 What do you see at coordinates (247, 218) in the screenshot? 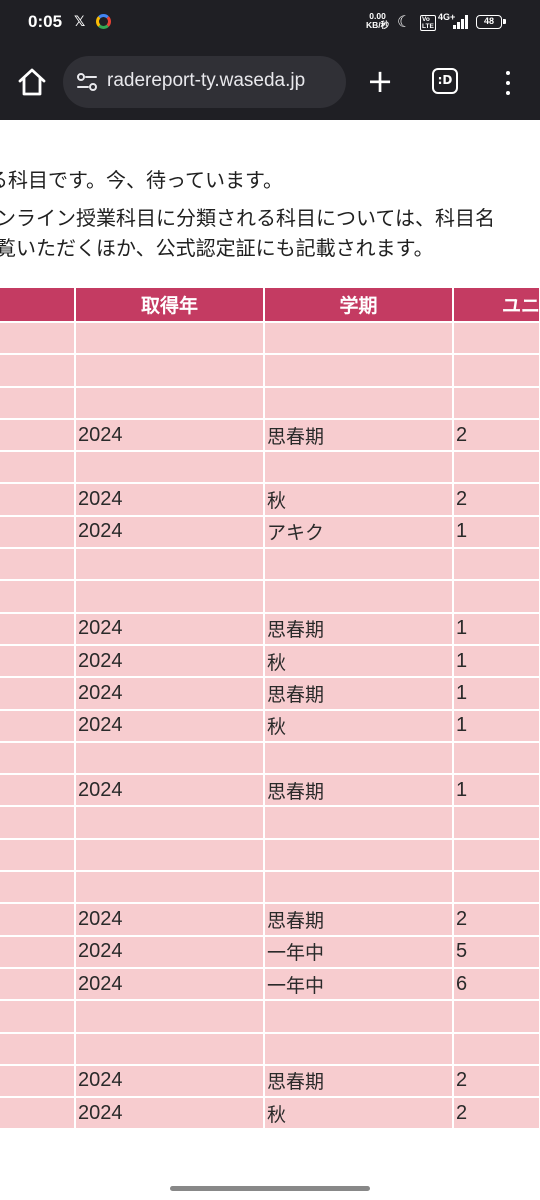
I see `intro-line-2: ンライン授業科目に分類される科目については、科目名` at bounding box center [247, 218].